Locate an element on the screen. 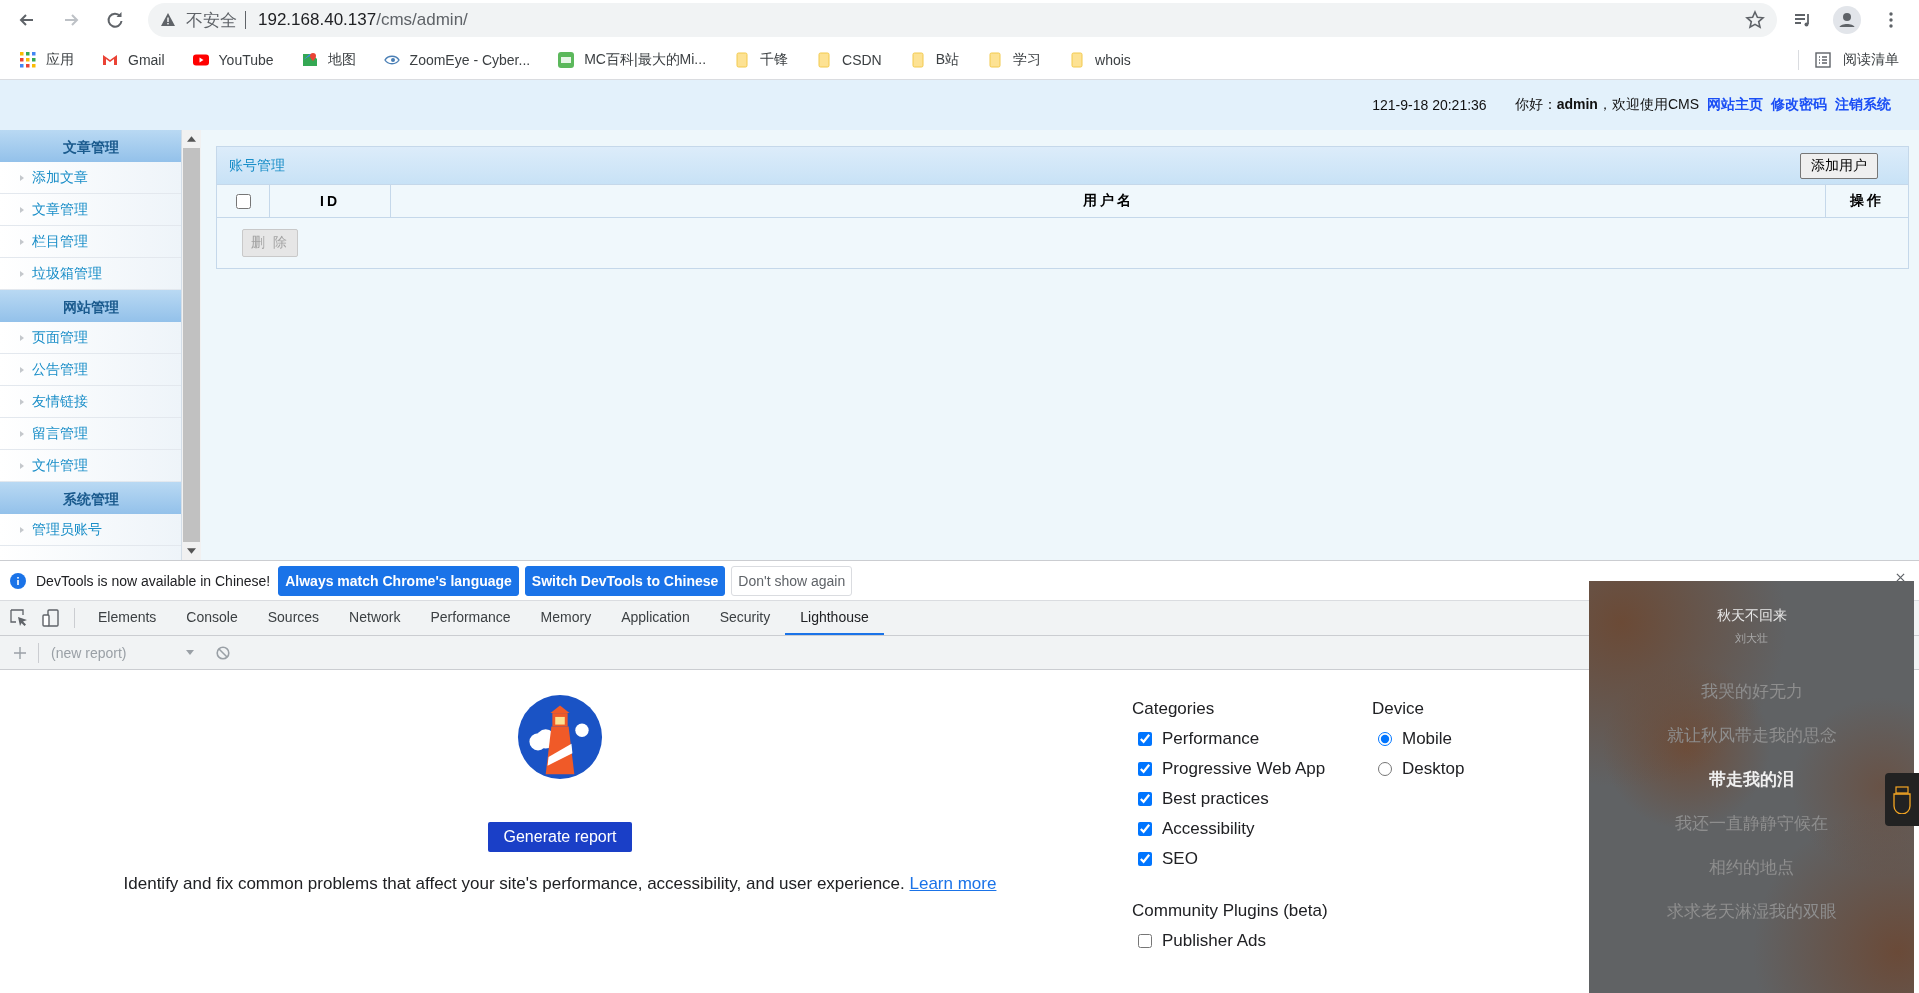 The image size is (1919, 993). infobar-button: Don't show again is located at coordinates (792, 580).